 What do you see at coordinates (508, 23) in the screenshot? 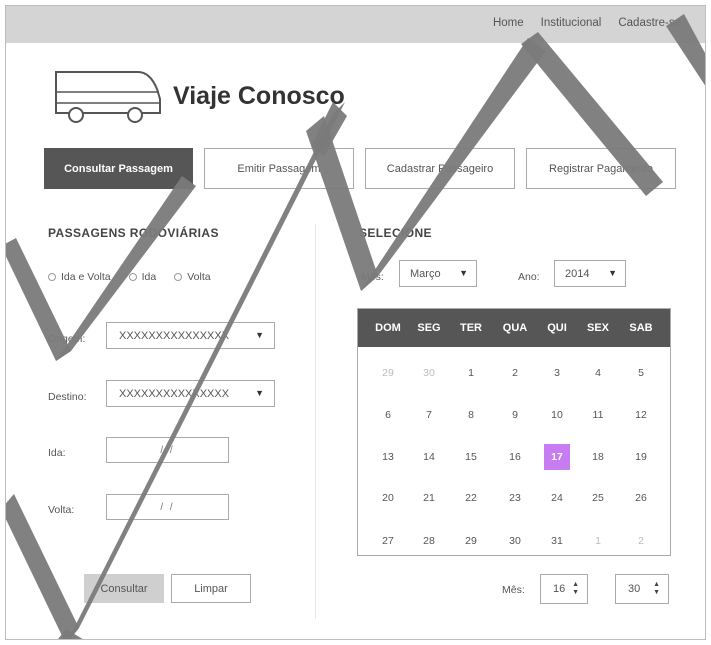
I see `nav-home-link: Home` at bounding box center [508, 23].